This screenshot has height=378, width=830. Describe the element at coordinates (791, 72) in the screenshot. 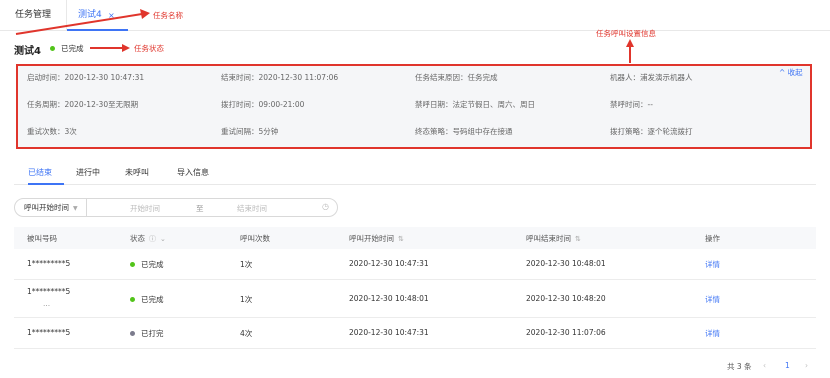

I see `collapse-button: ^ 收起` at that location.